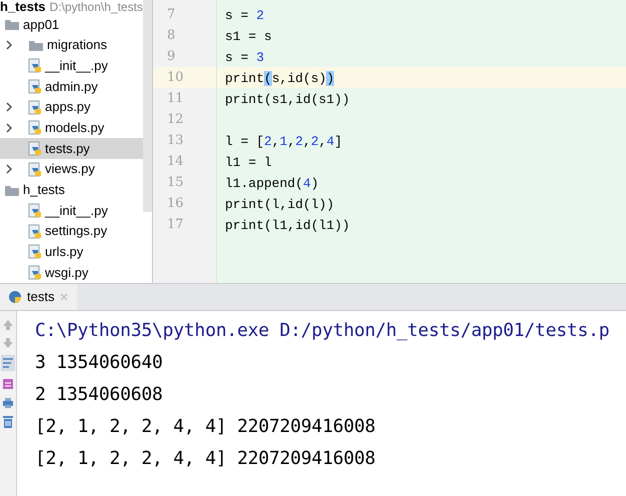 The width and height of the screenshot is (626, 496). Describe the element at coordinates (71, 45) in the screenshot. I see `tree-item: migrations` at that location.